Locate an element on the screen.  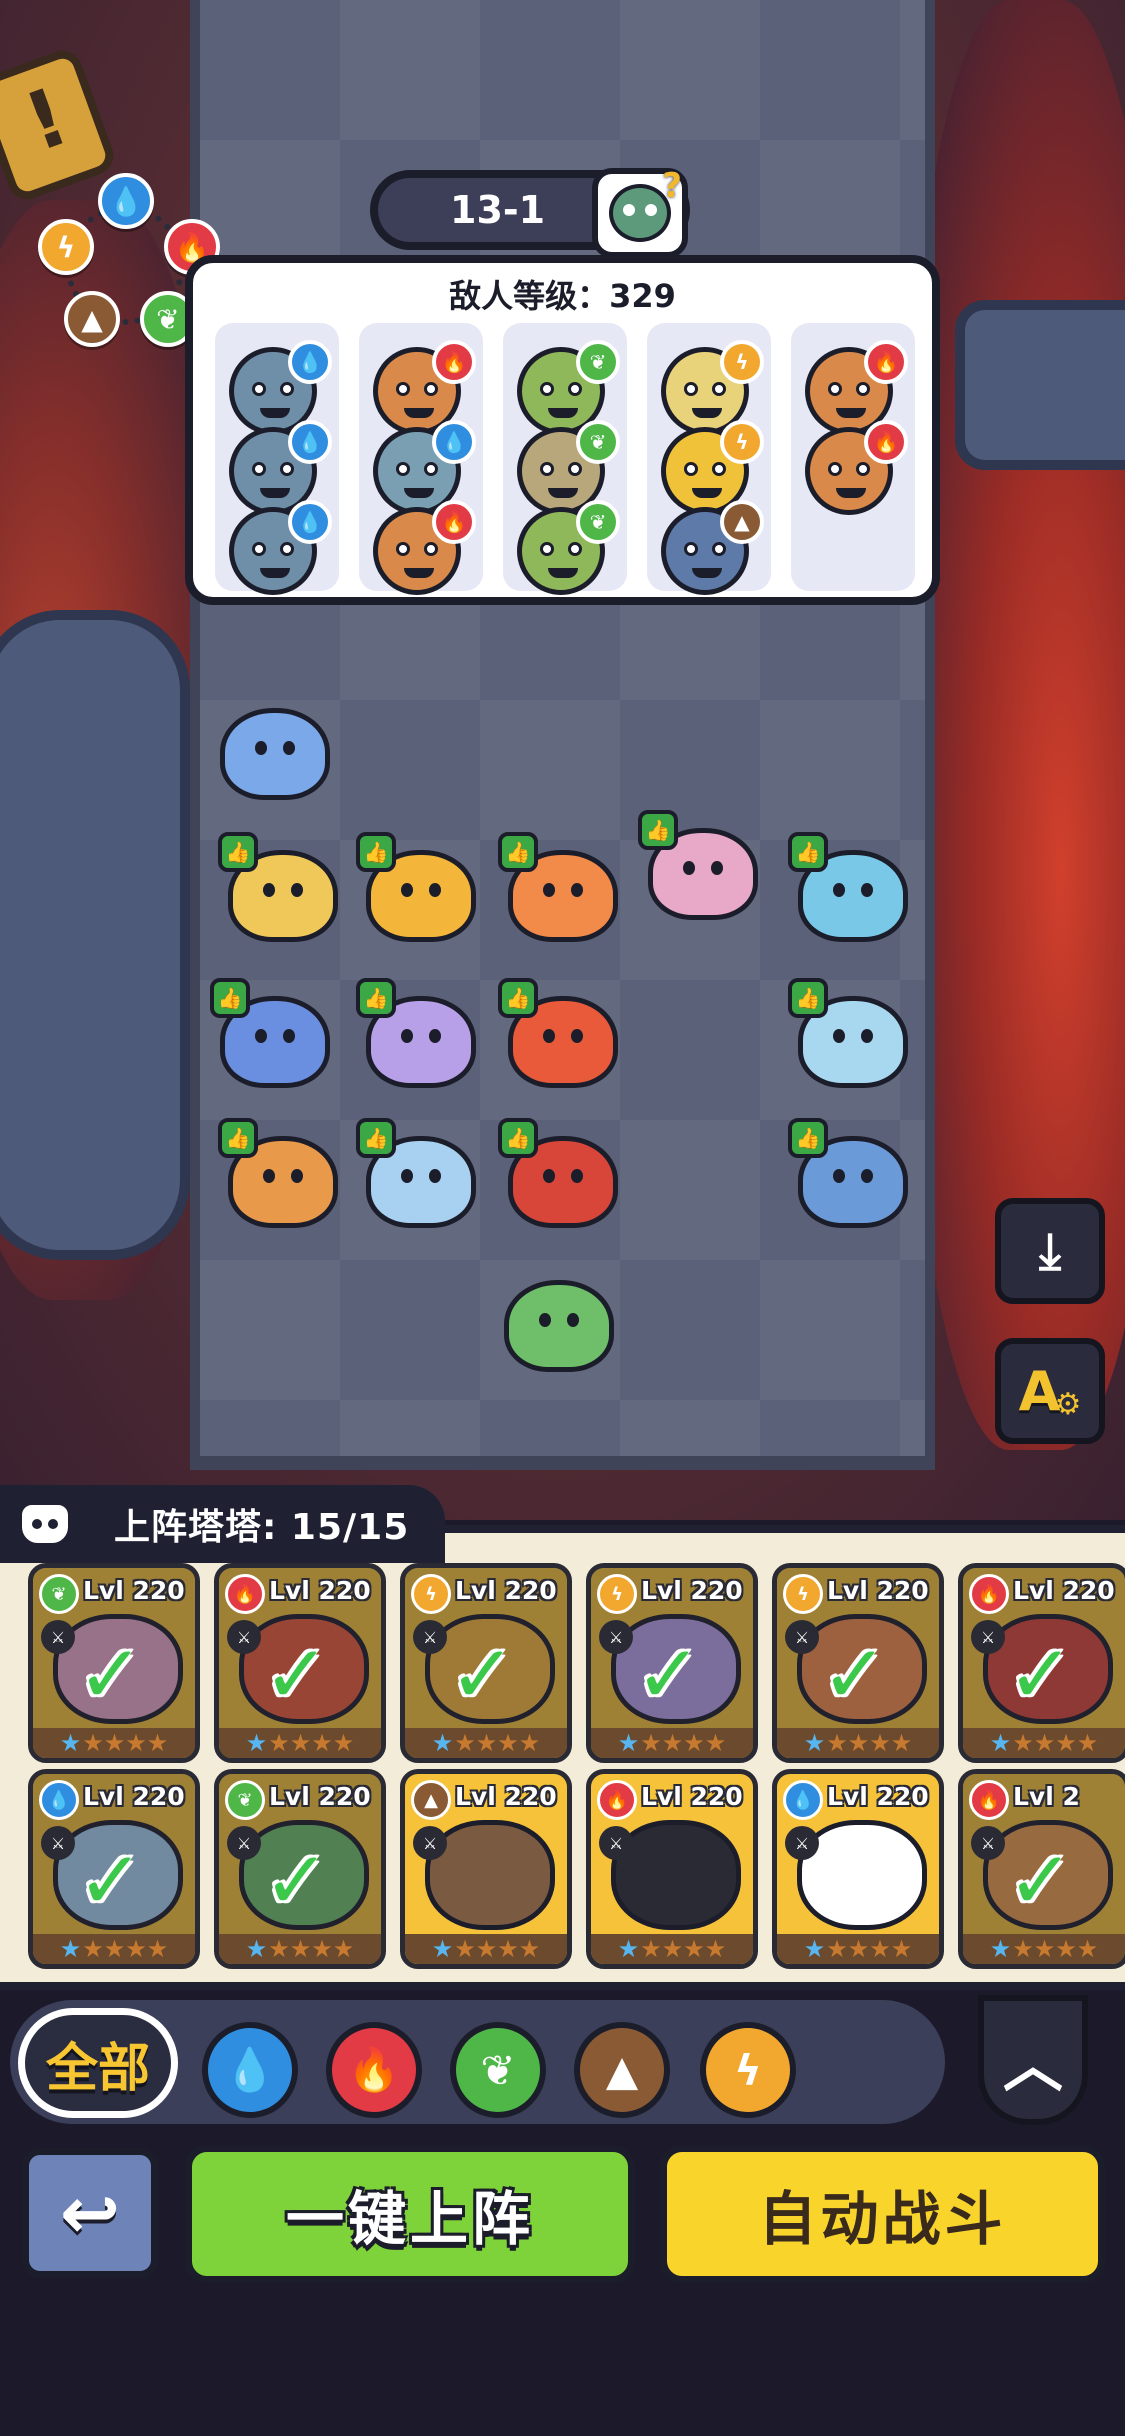
stage-label: 13-1 is located at coordinates (498, 210).